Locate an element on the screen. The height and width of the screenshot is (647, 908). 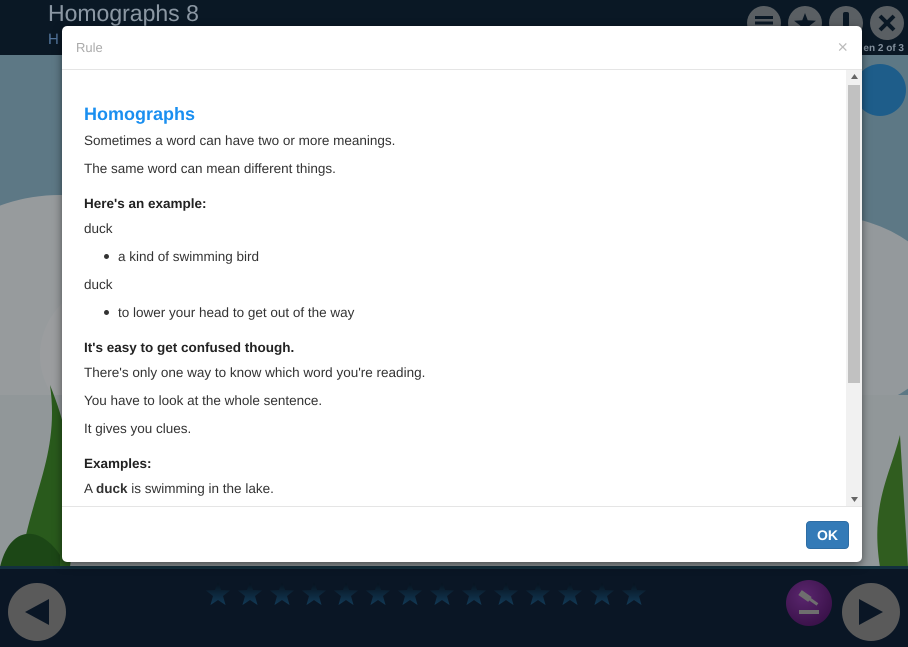
paragraph: There's only one way to know which word you're reading. is located at coordinates (255, 372).